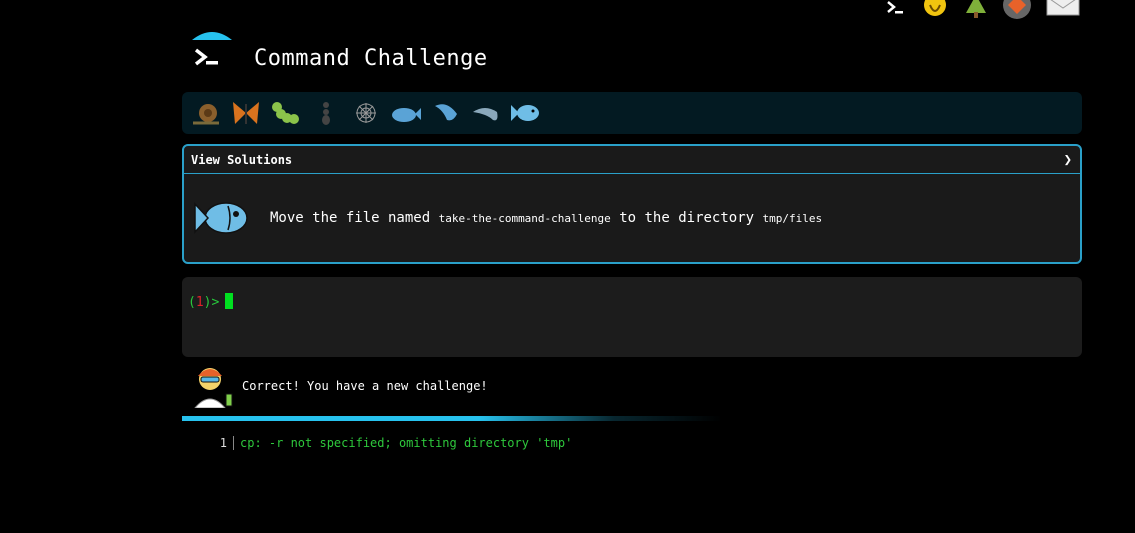 This screenshot has width=1135, height=533. I want to click on caterpillar-icon, so click(285, 113).